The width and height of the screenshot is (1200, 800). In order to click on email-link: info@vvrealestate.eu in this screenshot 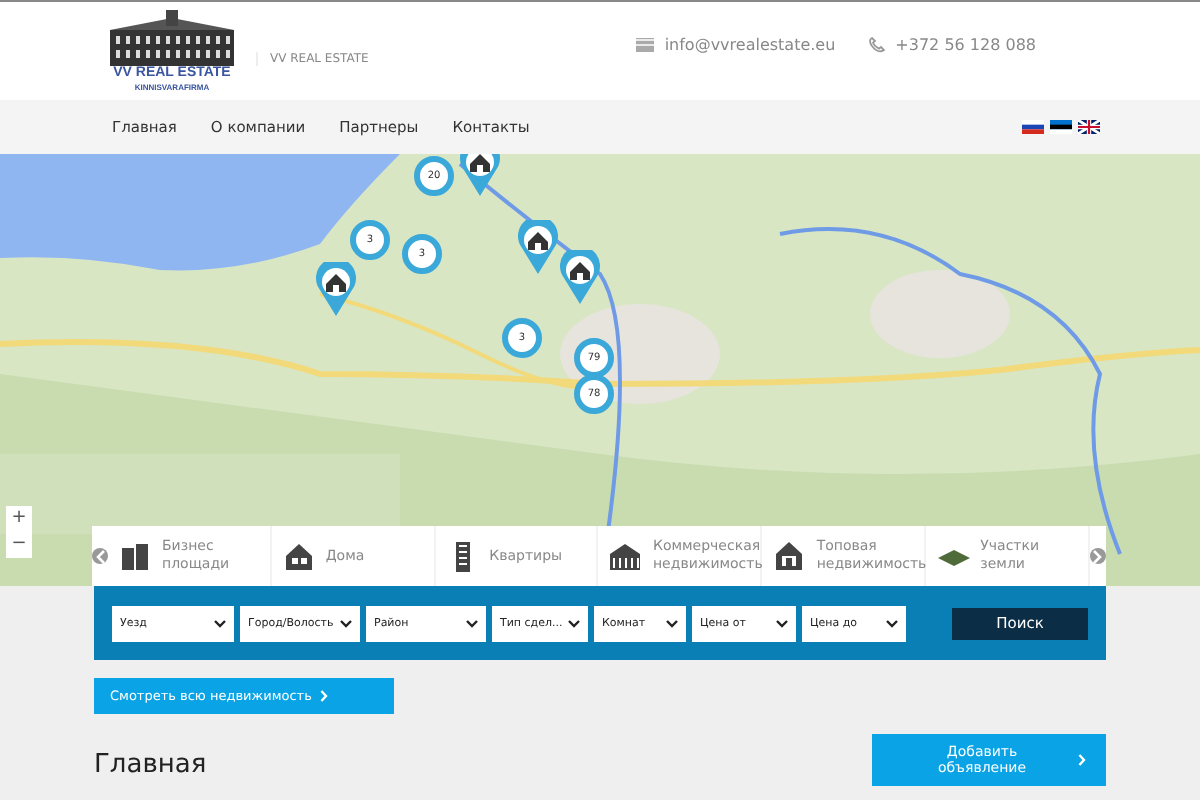, I will do `click(750, 45)`.